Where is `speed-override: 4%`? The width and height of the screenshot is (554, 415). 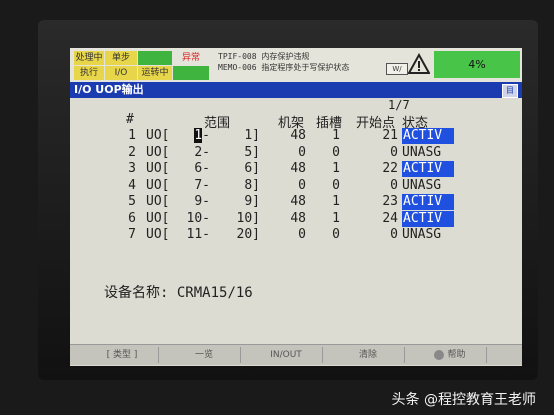 speed-override: 4% is located at coordinates (477, 64).